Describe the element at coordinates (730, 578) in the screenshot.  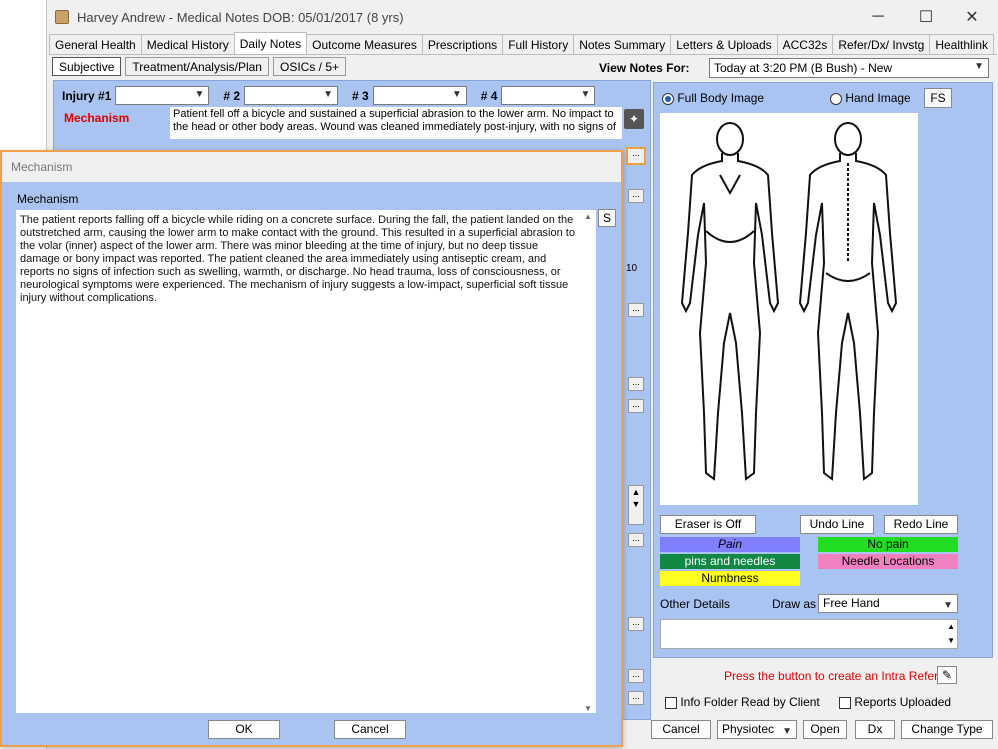
I see `legend-numbness: Numbness` at that location.